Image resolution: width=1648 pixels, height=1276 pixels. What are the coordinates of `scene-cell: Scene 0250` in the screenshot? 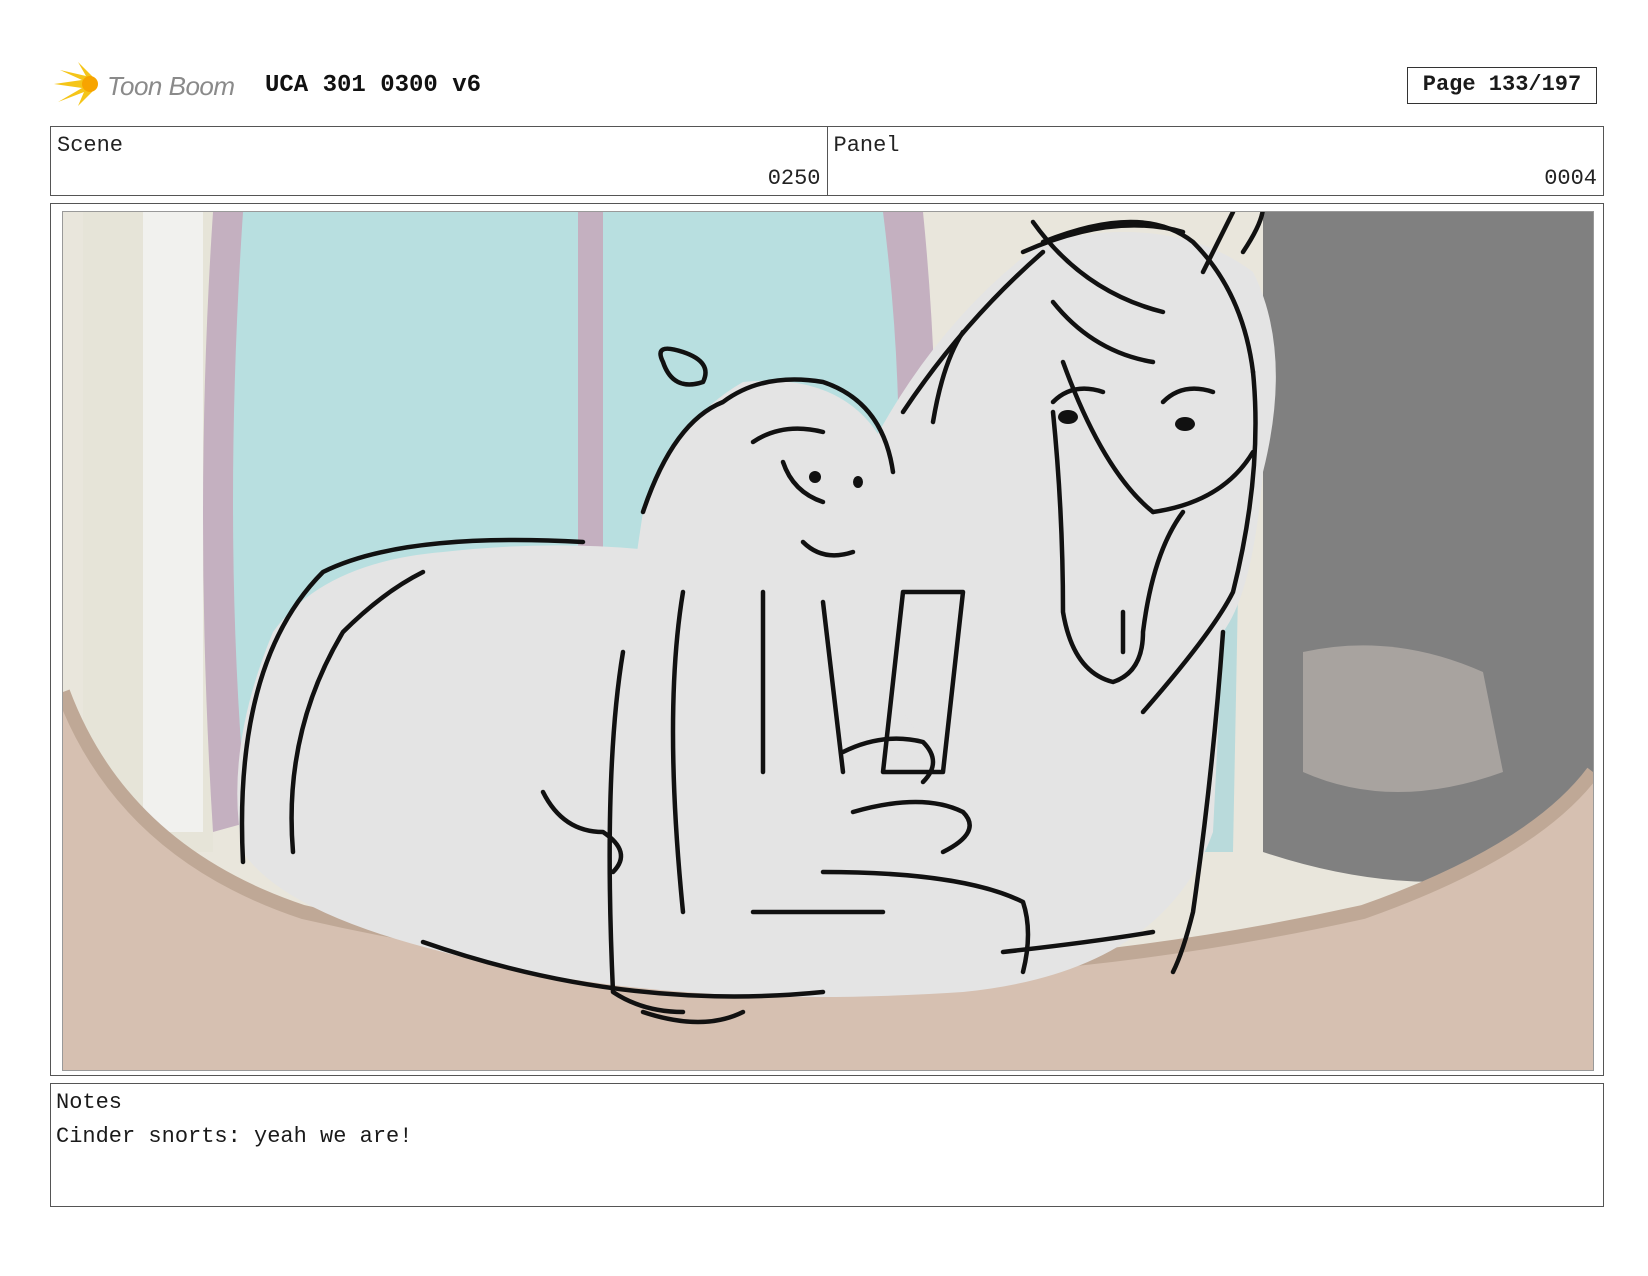 It's located at (439, 161).